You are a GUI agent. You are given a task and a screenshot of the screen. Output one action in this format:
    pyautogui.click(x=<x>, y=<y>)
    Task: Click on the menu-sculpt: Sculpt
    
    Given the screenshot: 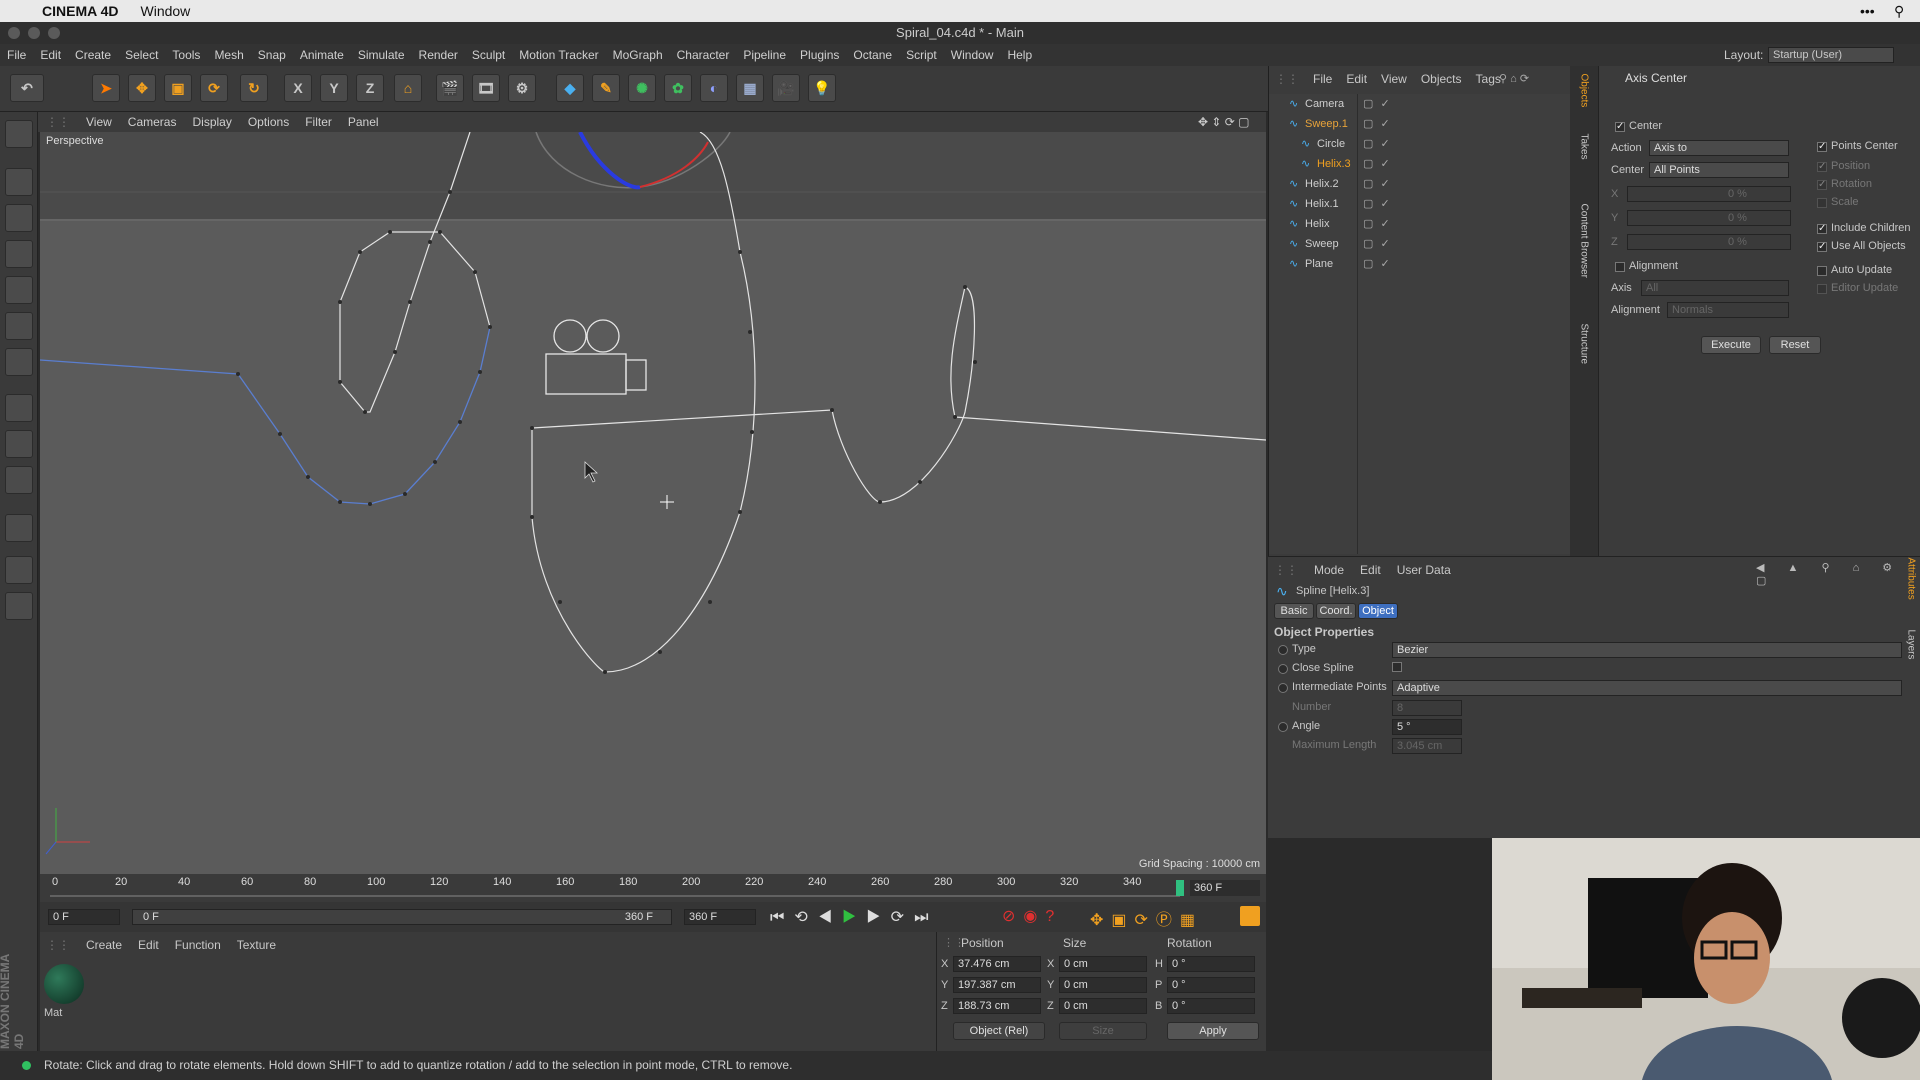 What is the action you would take?
    pyautogui.click(x=488, y=55)
    